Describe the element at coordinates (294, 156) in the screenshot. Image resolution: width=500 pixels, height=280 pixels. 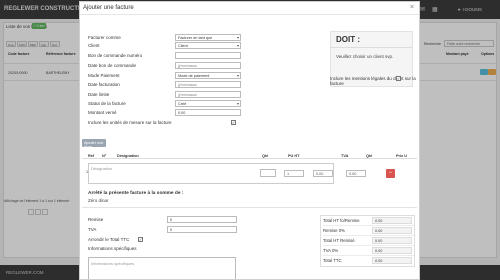
I see `column-header-unit-price: PU HT` at that location.